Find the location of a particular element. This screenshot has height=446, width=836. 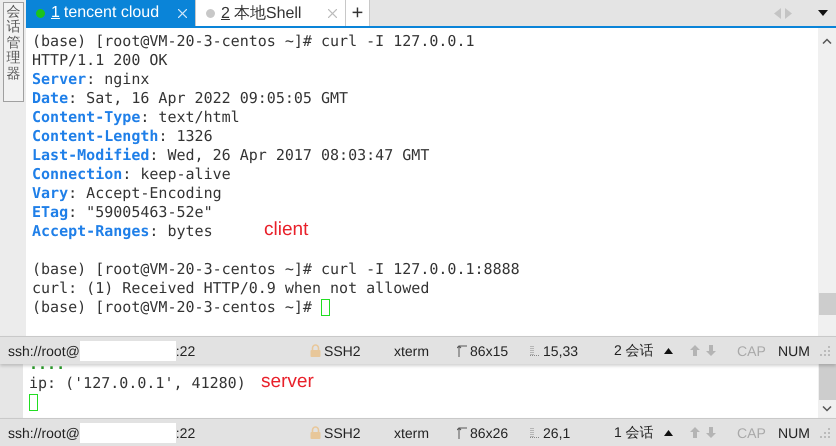

terminal-line: (base) [root@VM-20-3-centos ~]# curl -I 127.0.0.1 is located at coordinates (253, 41).